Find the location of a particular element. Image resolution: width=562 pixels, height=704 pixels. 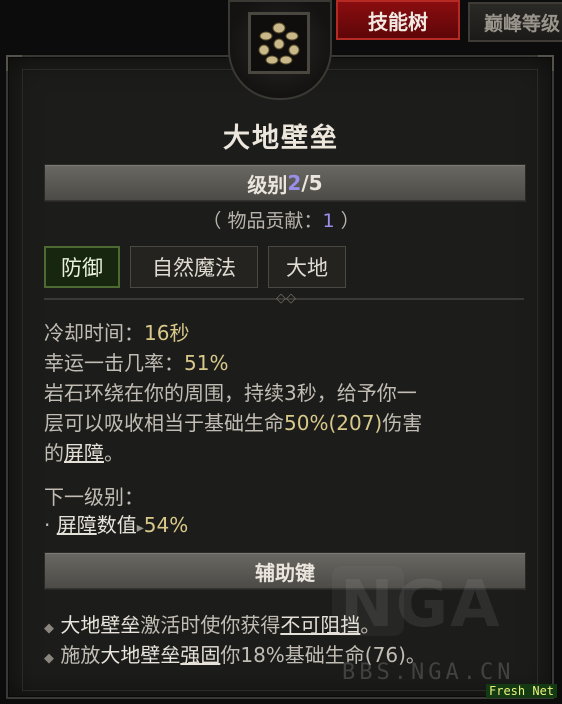

next-rank-label: 下一级别： is located at coordinates (94, 497).